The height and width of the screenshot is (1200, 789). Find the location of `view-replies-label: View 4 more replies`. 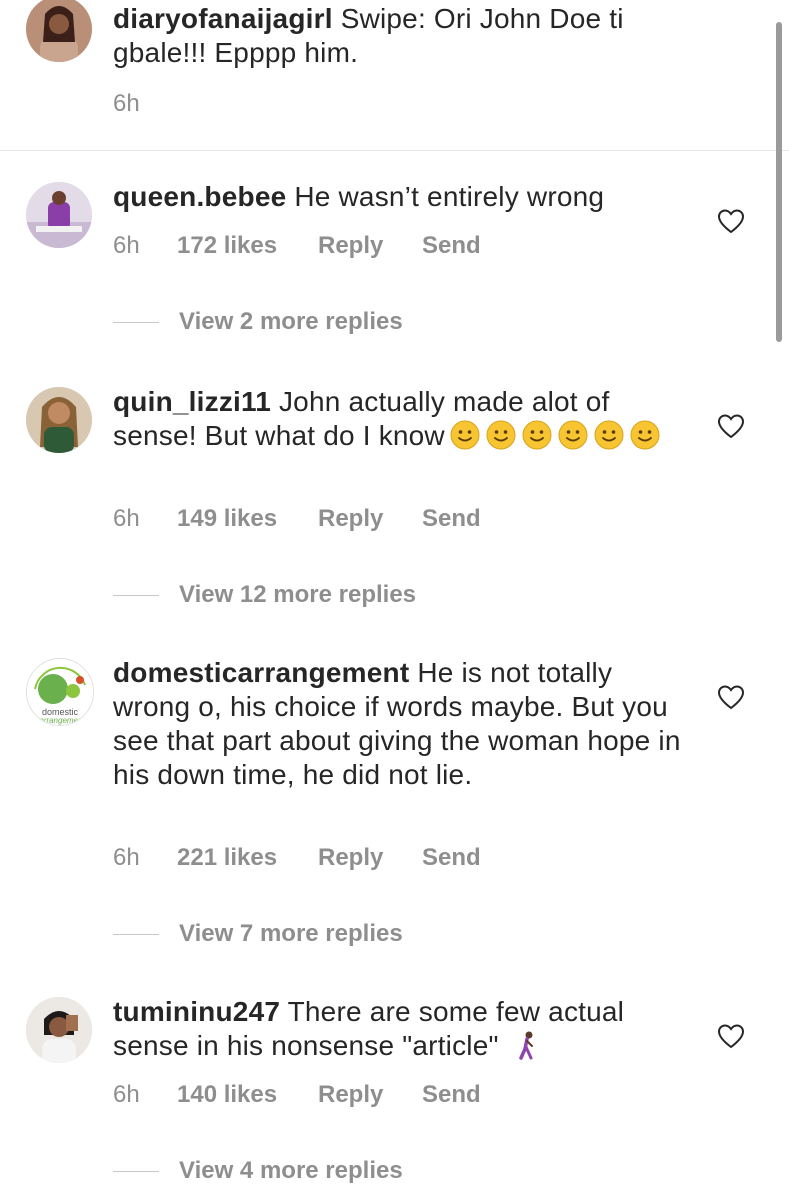

view-replies-label: View 4 more replies is located at coordinates (291, 1171).